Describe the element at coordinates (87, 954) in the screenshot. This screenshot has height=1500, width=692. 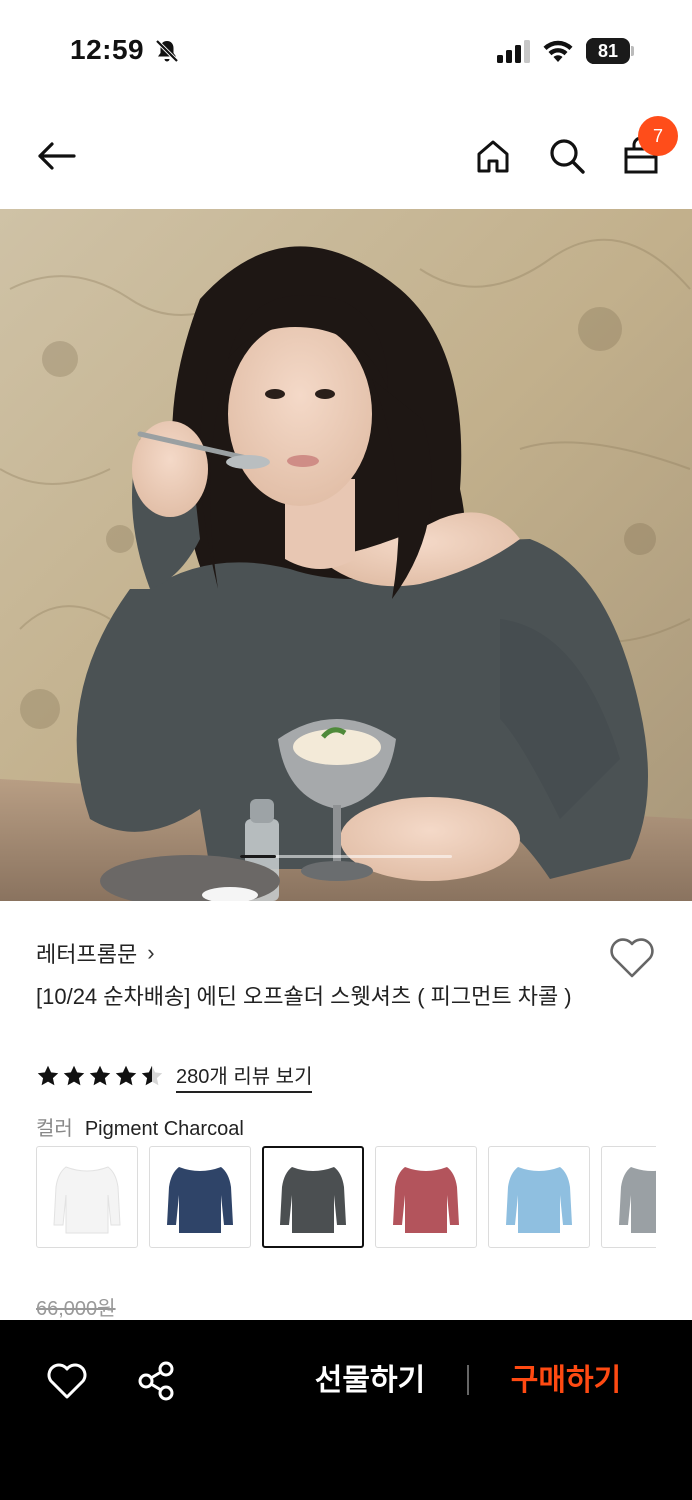
I see `brand-name: 레터프롬문` at that location.